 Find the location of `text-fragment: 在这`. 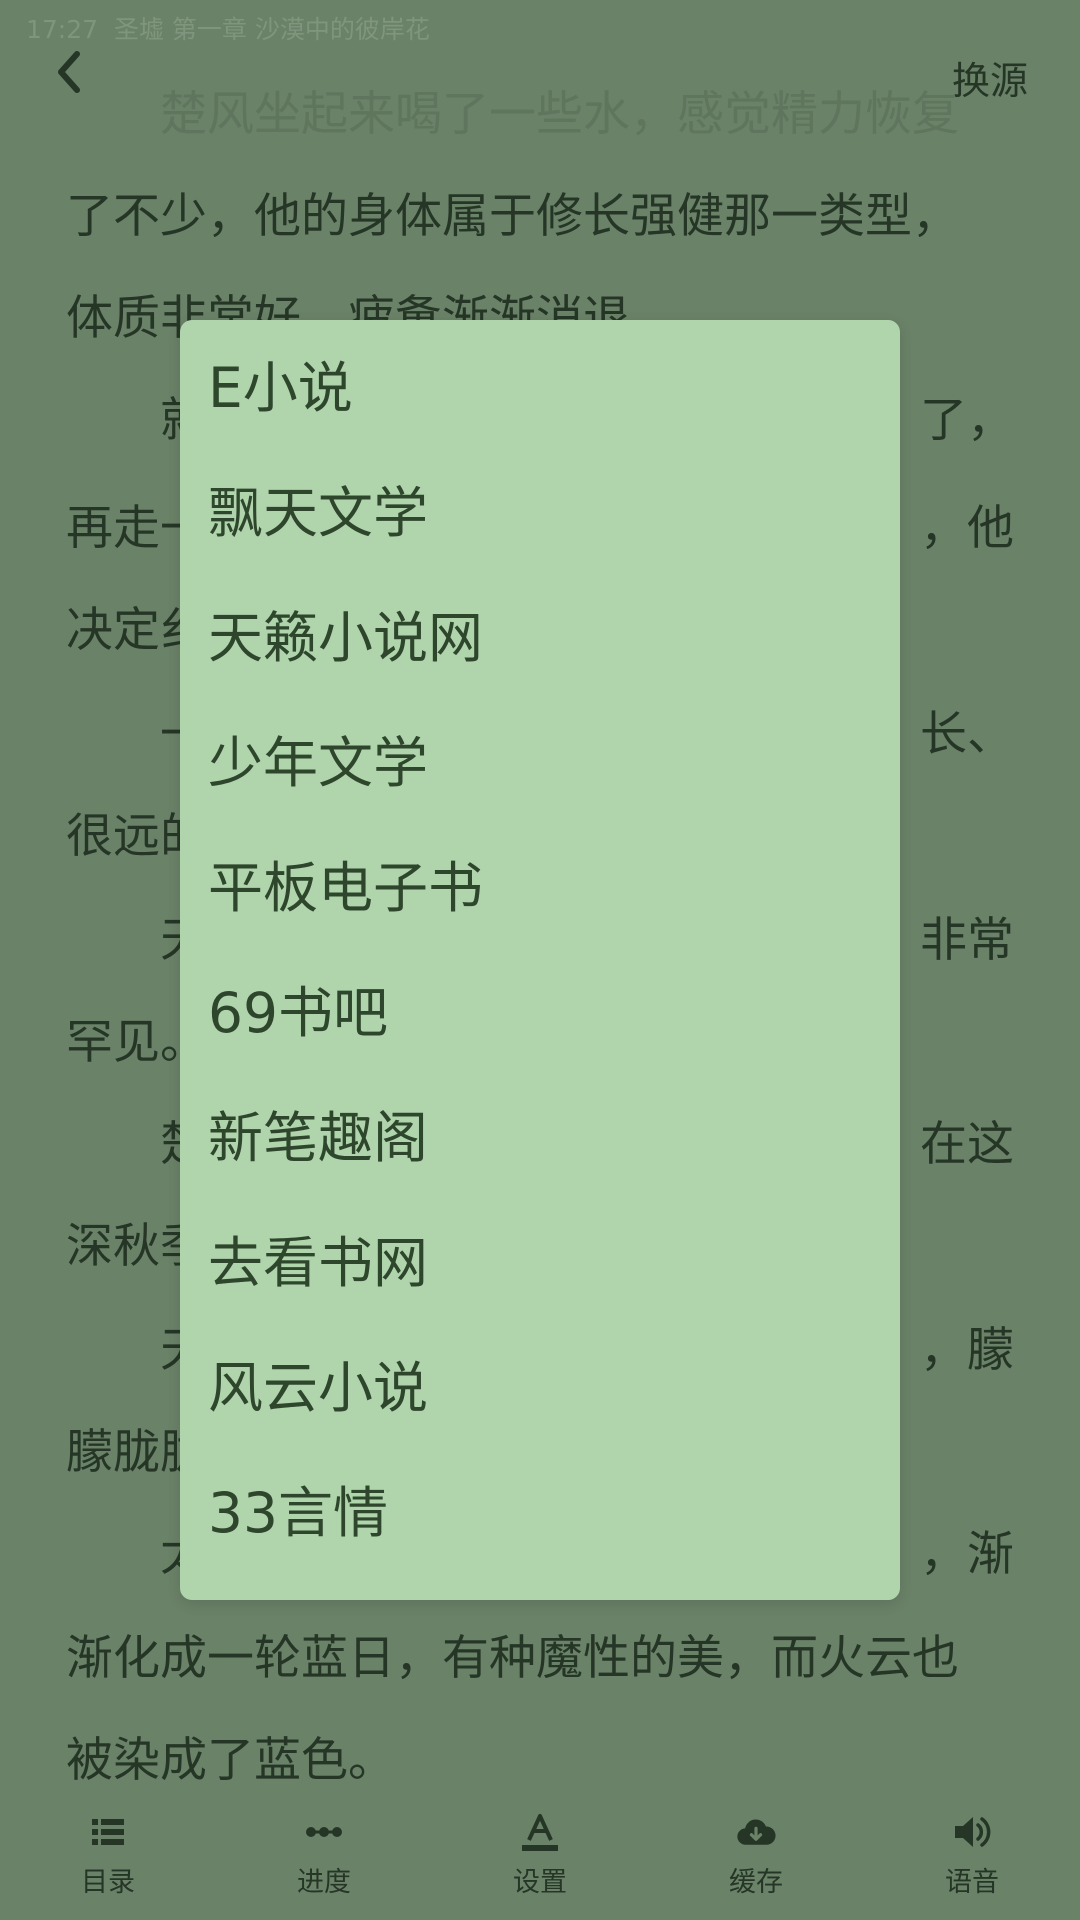

text-fragment: 在这 is located at coordinates (967, 1144).